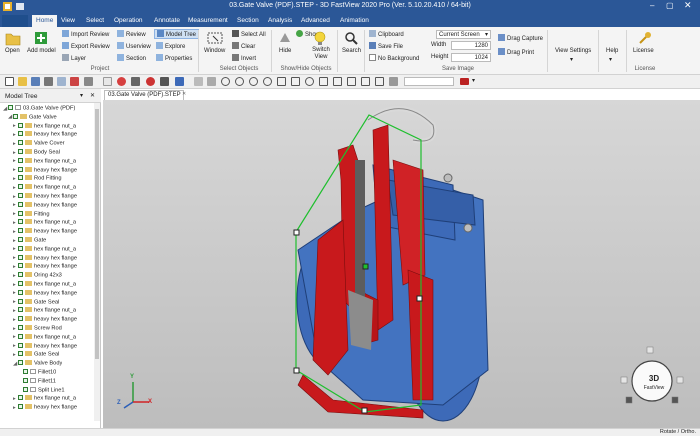  What do you see at coordinates (471, 57) in the screenshot?
I see `height-input: 1024` at bounding box center [471, 57].